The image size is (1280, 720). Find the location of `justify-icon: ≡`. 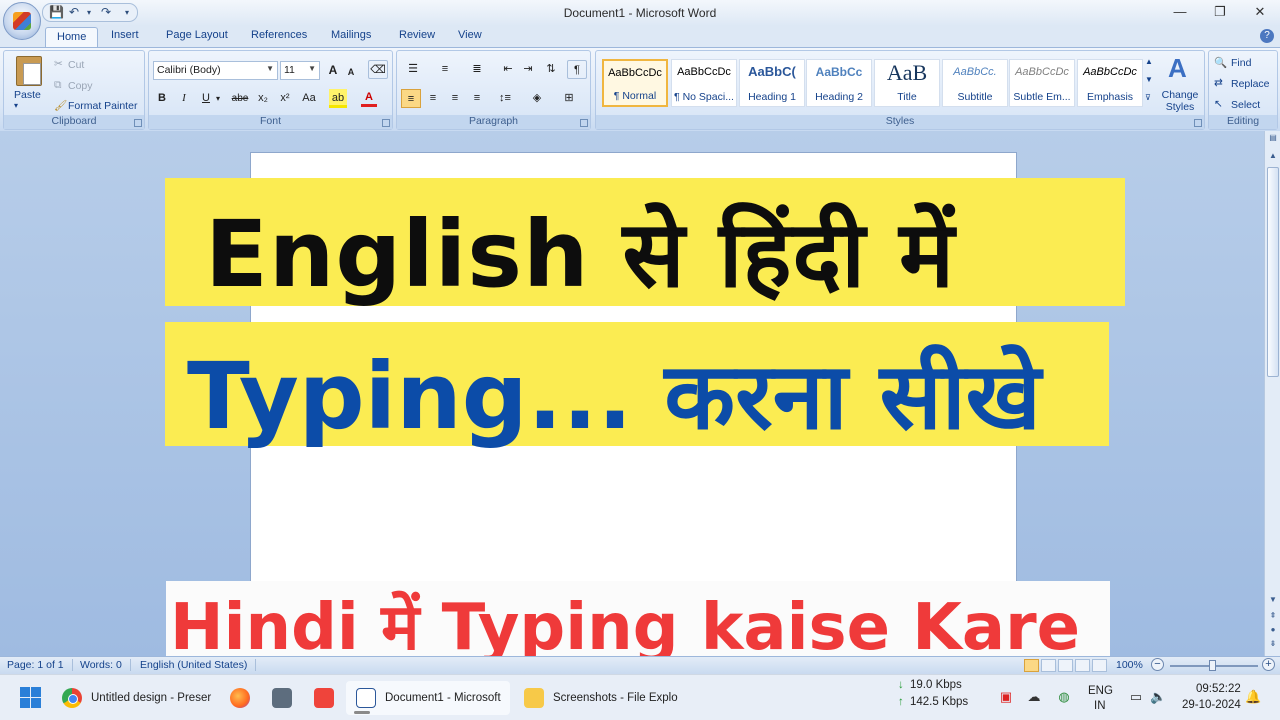

justify-icon: ≡ is located at coordinates (477, 98).